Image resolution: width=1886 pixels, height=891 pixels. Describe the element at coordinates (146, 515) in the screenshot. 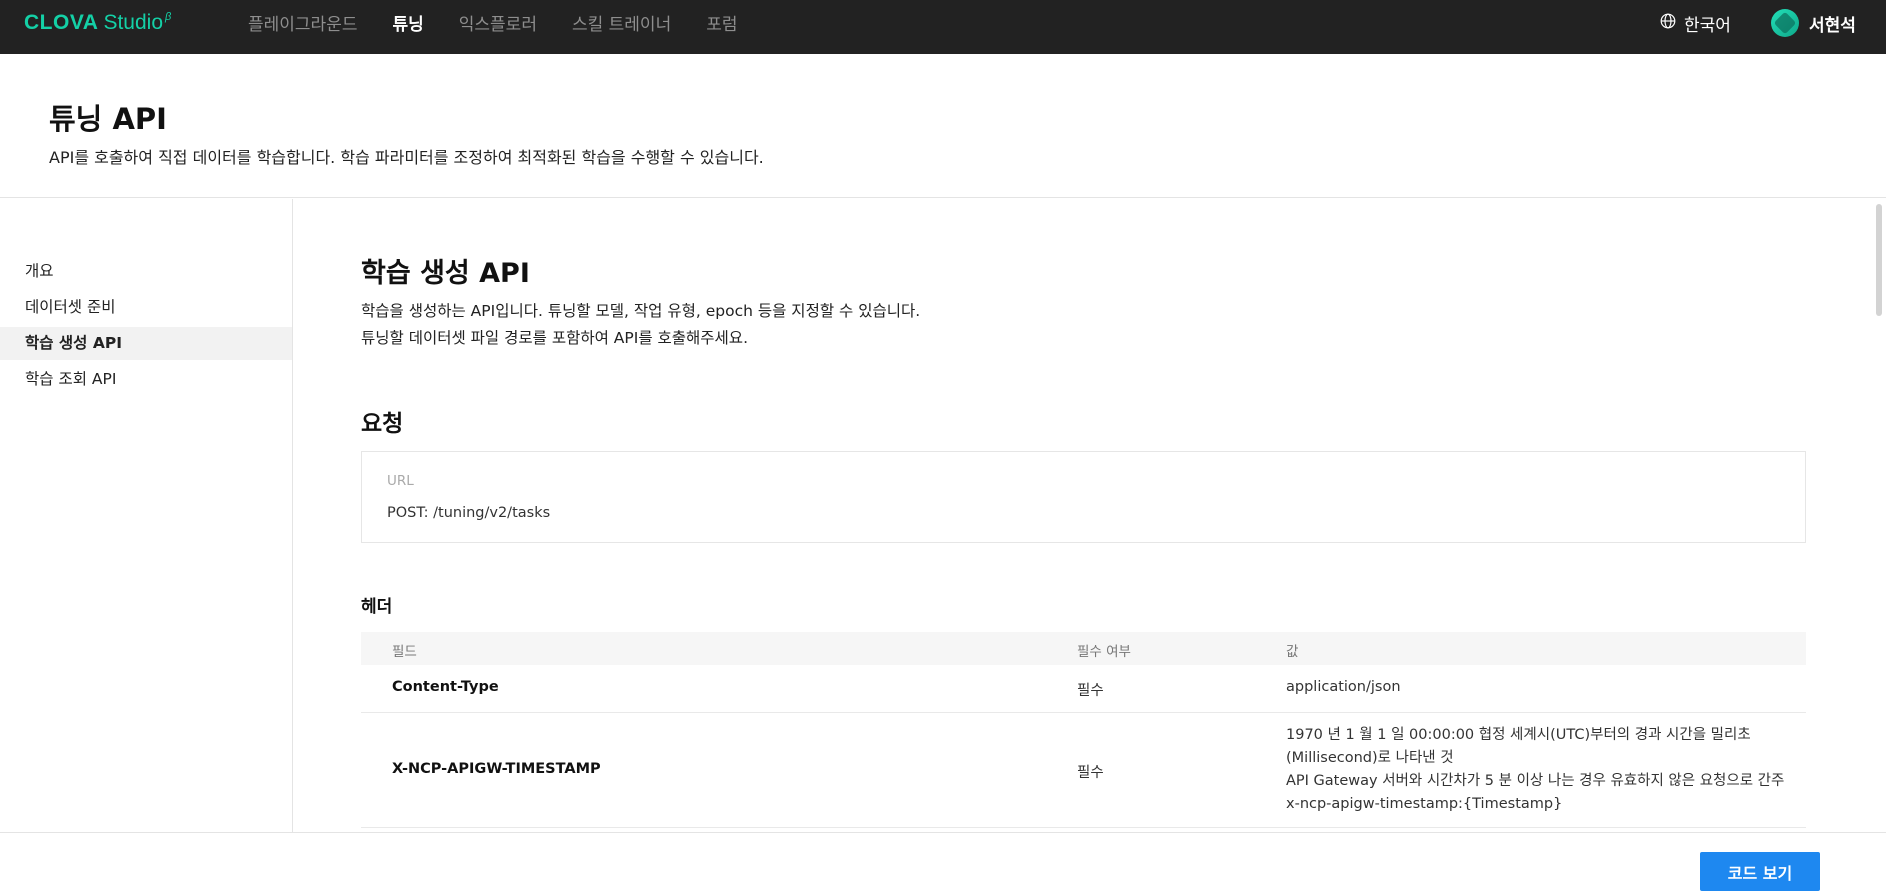

I see `sidebar: 개요 데이터셋 준비 학습 생성 API 학습 조회 API` at that location.